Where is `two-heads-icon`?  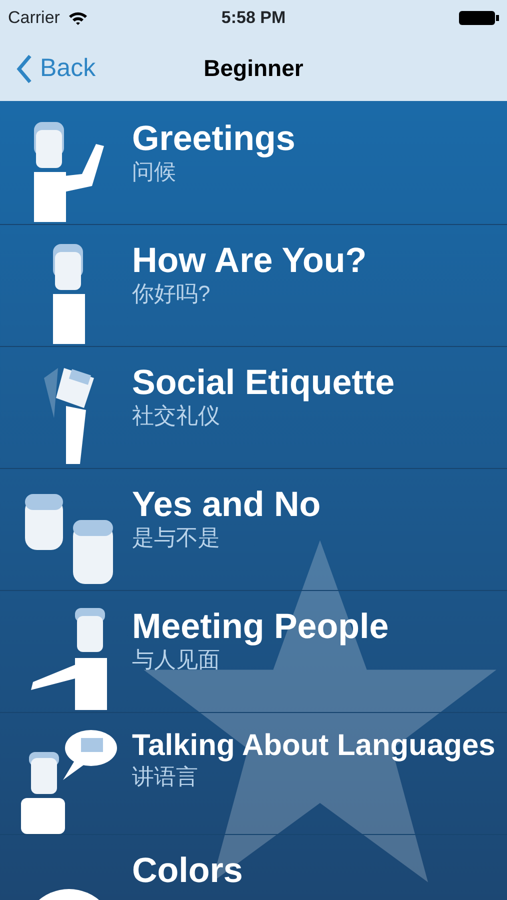
two-heads-icon is located at coordinates (69, 539).